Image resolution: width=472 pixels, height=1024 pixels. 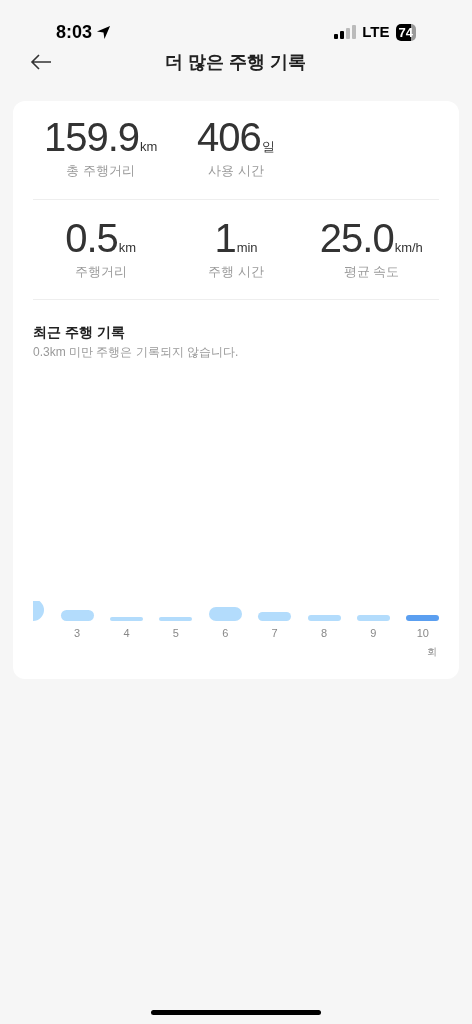 I want to click on page-title: 더 많은 주행 기록, so click(x=236, y=62).